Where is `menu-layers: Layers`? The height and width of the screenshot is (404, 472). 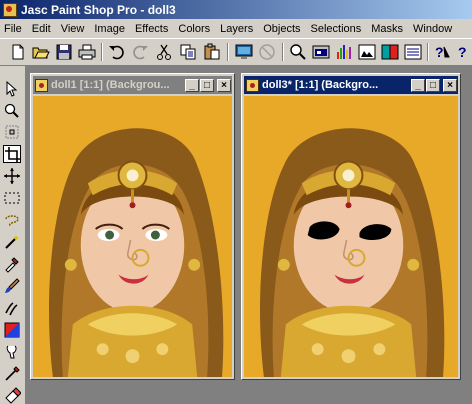
menu-layers: Layers is located at coordinates (237, 29).